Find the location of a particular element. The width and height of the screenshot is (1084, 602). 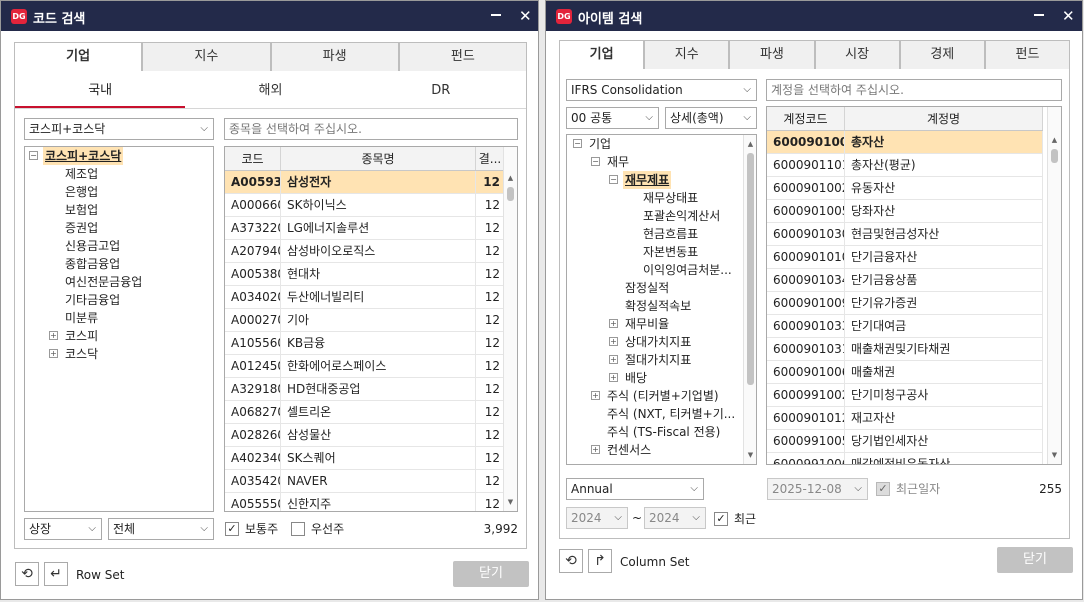

table-row: A005930삼성전자12 is located at coordinates (365, 182).